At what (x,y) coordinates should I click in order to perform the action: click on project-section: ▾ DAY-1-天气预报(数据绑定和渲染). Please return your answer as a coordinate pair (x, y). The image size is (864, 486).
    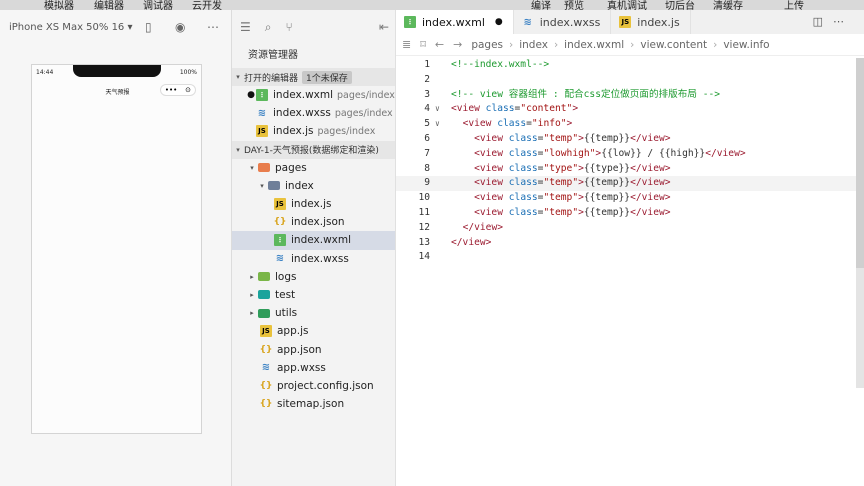
    Looking at the image, I should click on (313, 149).